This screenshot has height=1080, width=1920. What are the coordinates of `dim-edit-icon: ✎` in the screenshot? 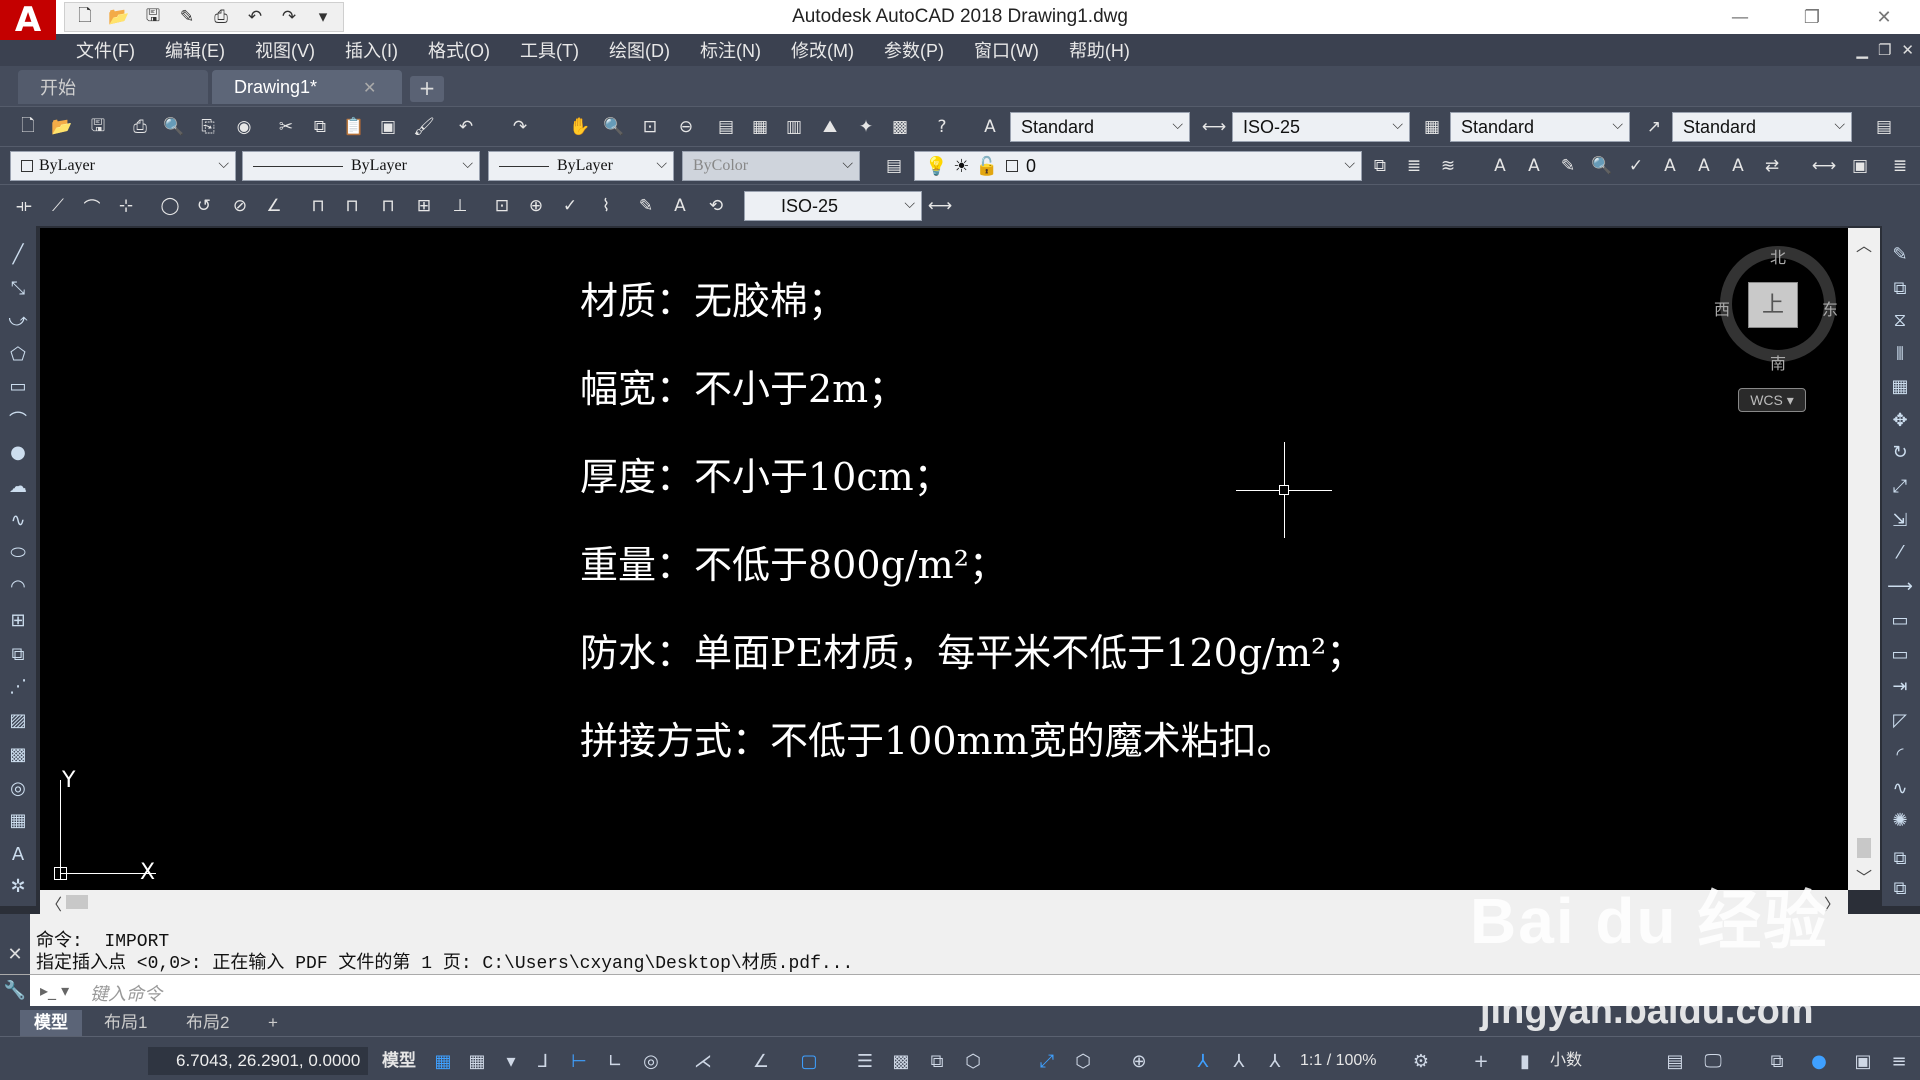 It's located at (646, 206).